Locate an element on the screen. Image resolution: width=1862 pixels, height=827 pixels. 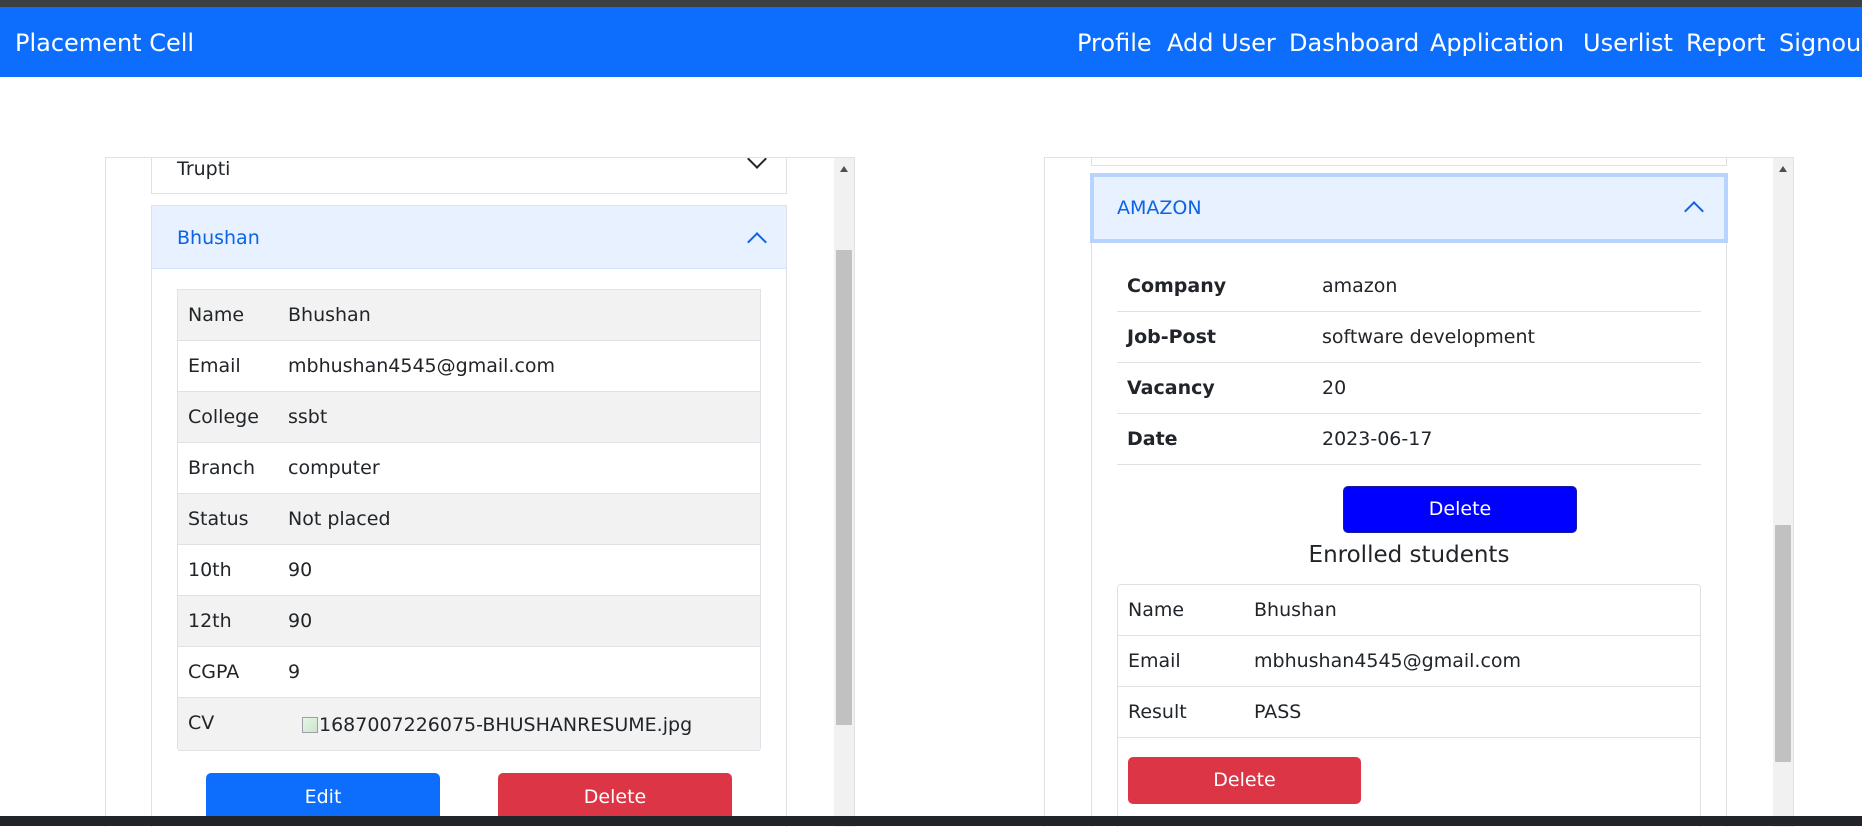
row-label: Company is located at coordinates (1177, 286).